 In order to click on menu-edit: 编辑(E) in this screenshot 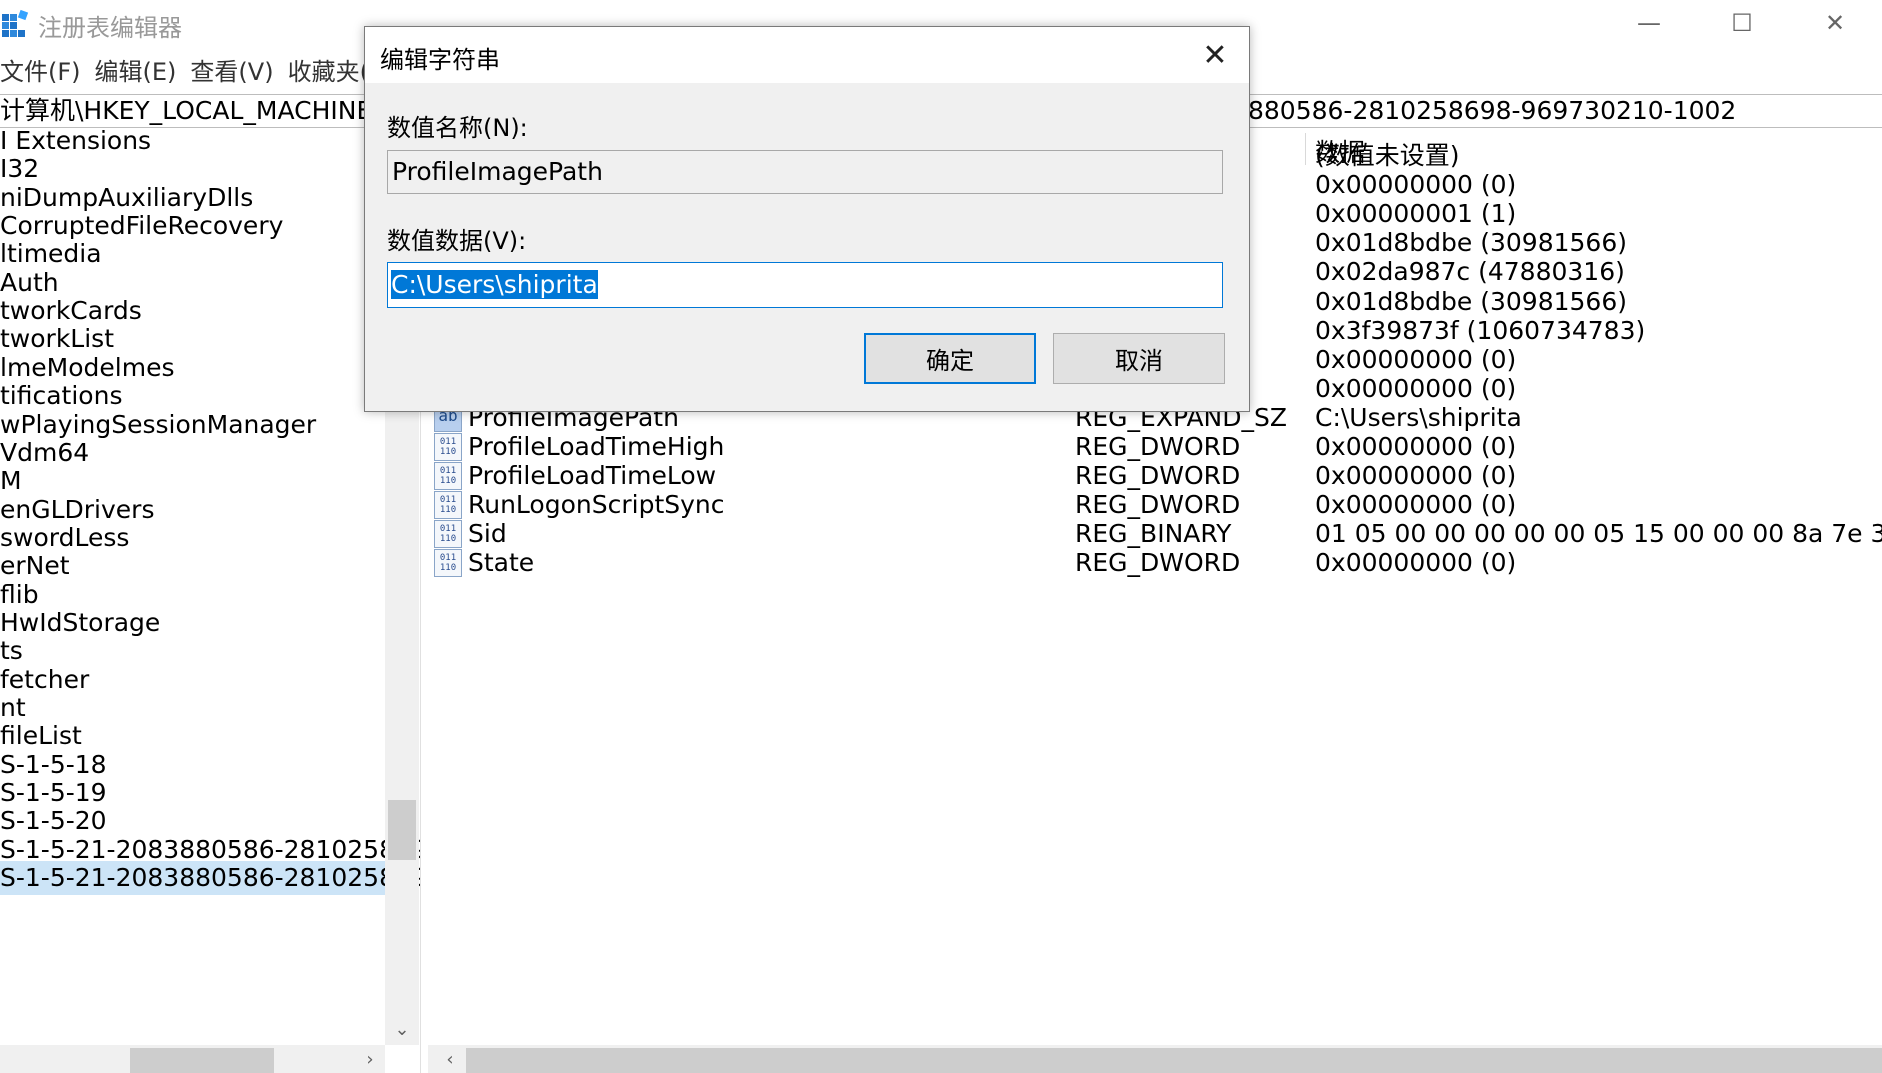, I will do `click(136, 72)`.